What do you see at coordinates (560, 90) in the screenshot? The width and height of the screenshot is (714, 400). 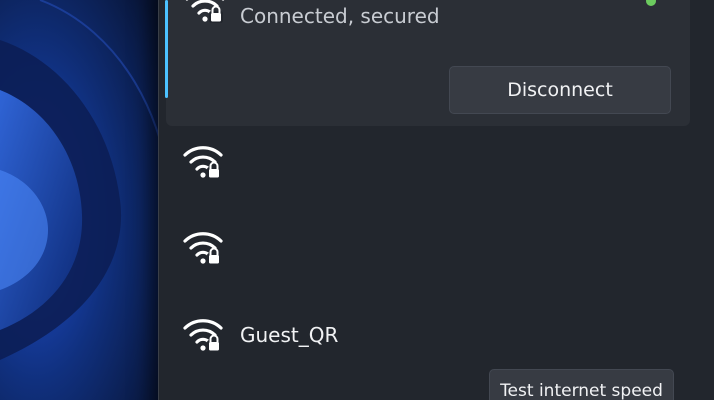 I see `disconnect-button: Disconnect` at bounding box center [560, 90].